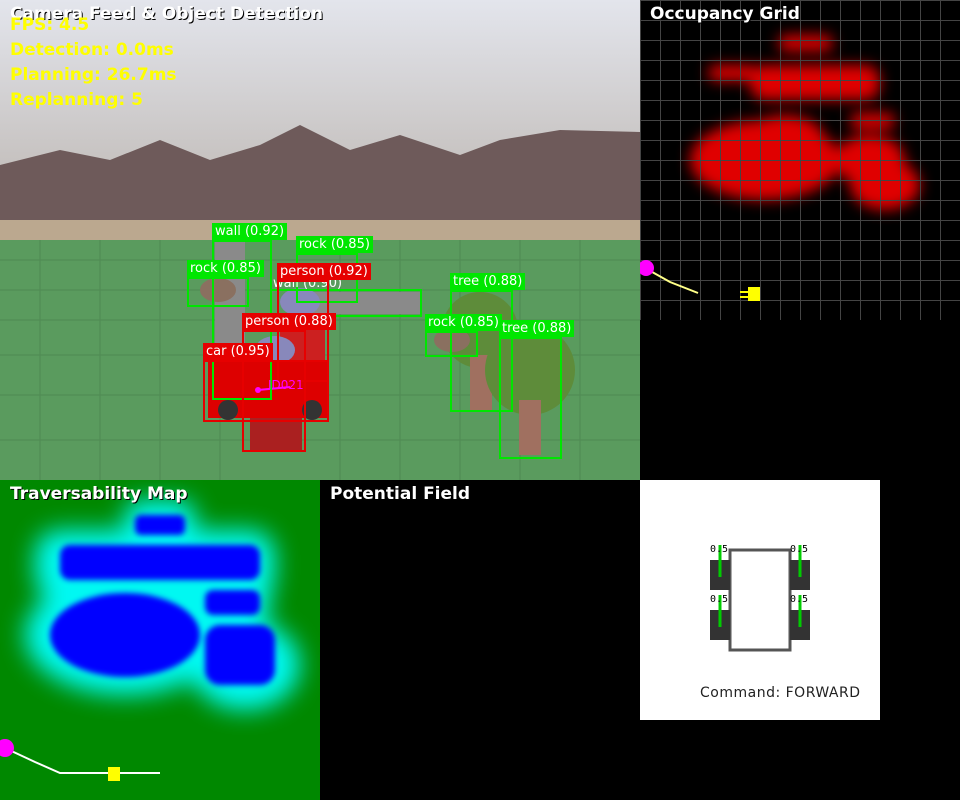  What do you see at coordinates (150, 640) in the screenshot?
I see `traversability-map` at bounding box center [150, 640].